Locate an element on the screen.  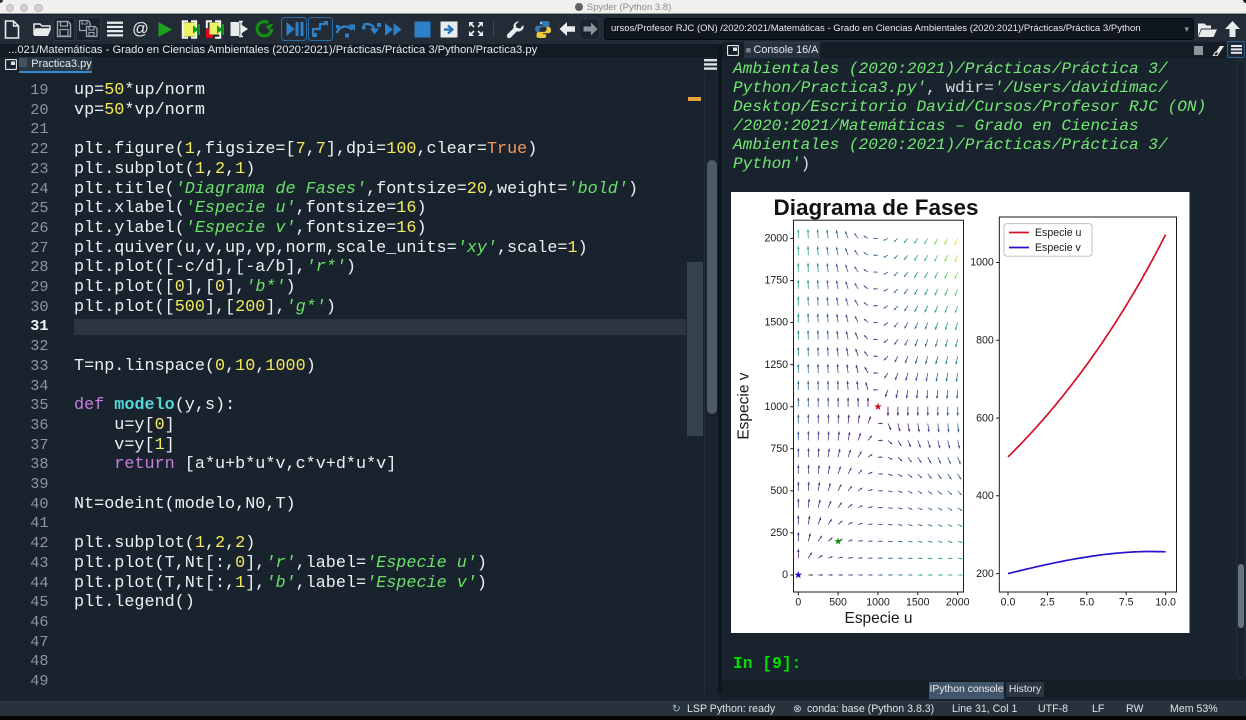
svg-text: 1250 is located at coordinates (776, 365).